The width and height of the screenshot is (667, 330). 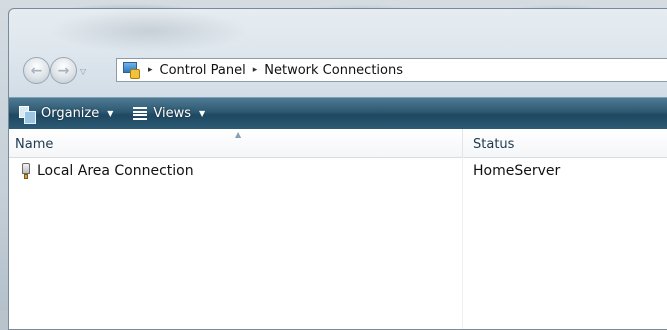 I want to click on column-header-row: ▲ Name Status, so click(x=338, y=143).